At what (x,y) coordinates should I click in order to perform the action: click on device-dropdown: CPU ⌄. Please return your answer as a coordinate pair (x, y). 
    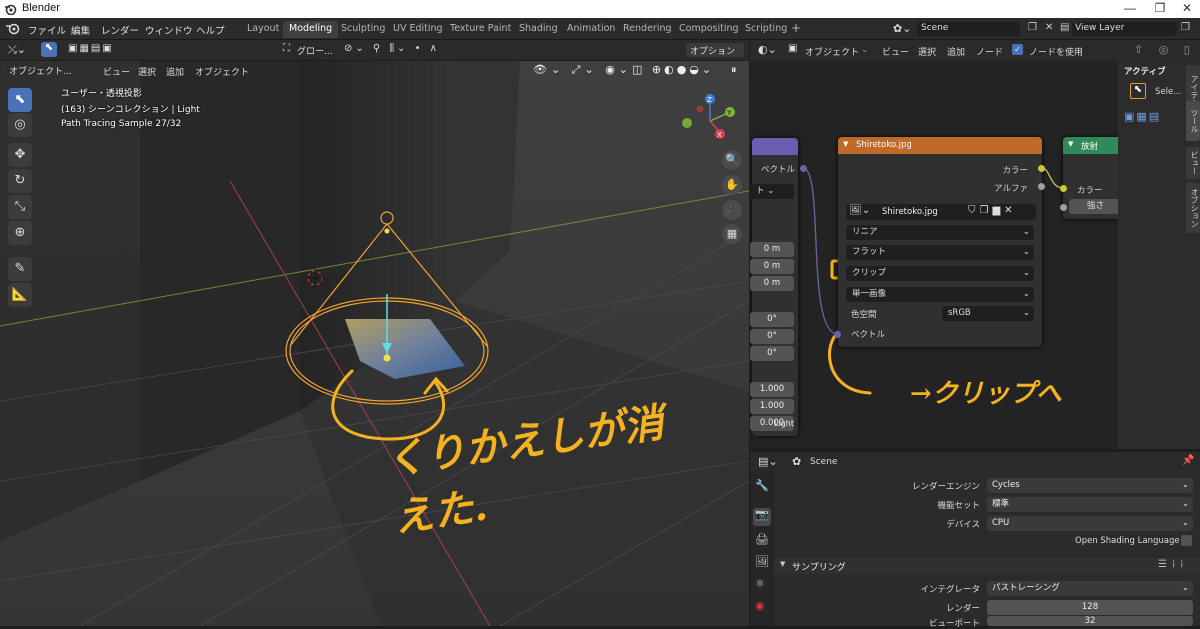
    Looking at the image, I should click on (1090, 523).